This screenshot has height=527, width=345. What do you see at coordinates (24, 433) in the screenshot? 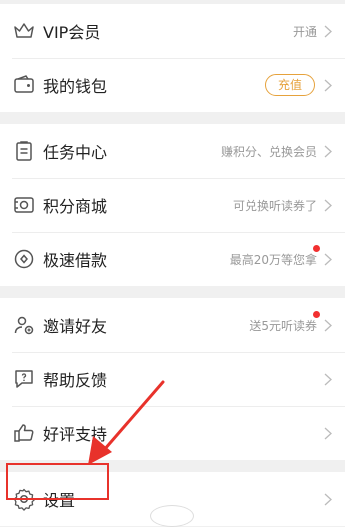
I see `thumbs-up-icon` at bounding box center [24, 433].